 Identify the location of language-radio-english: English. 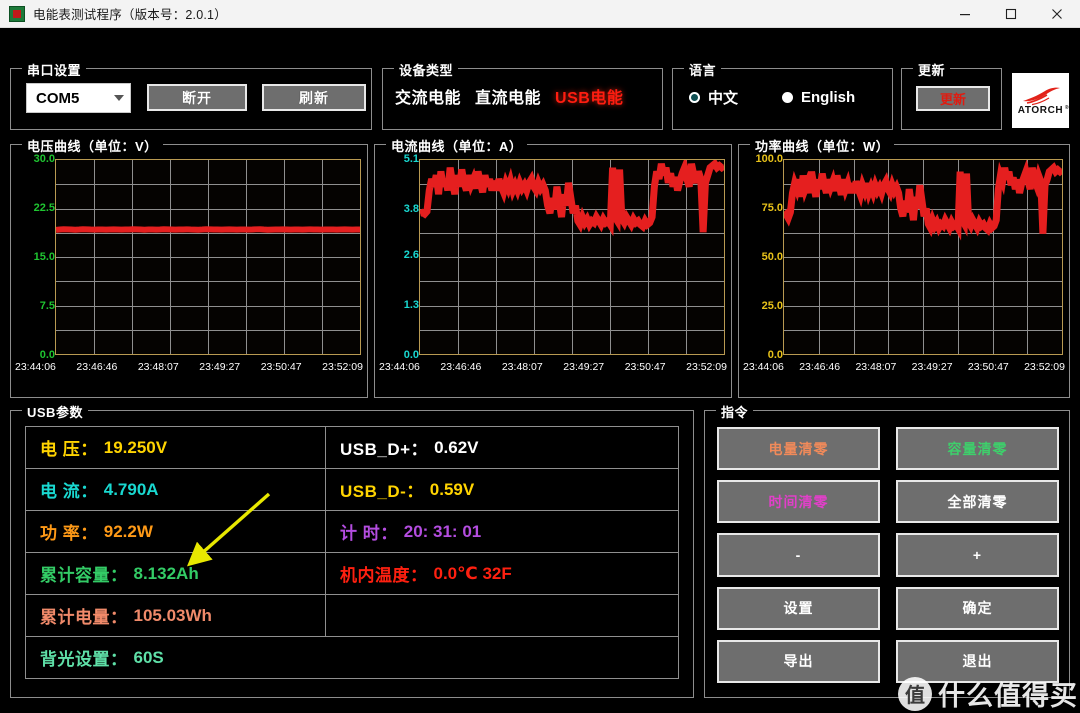
(818, 97).